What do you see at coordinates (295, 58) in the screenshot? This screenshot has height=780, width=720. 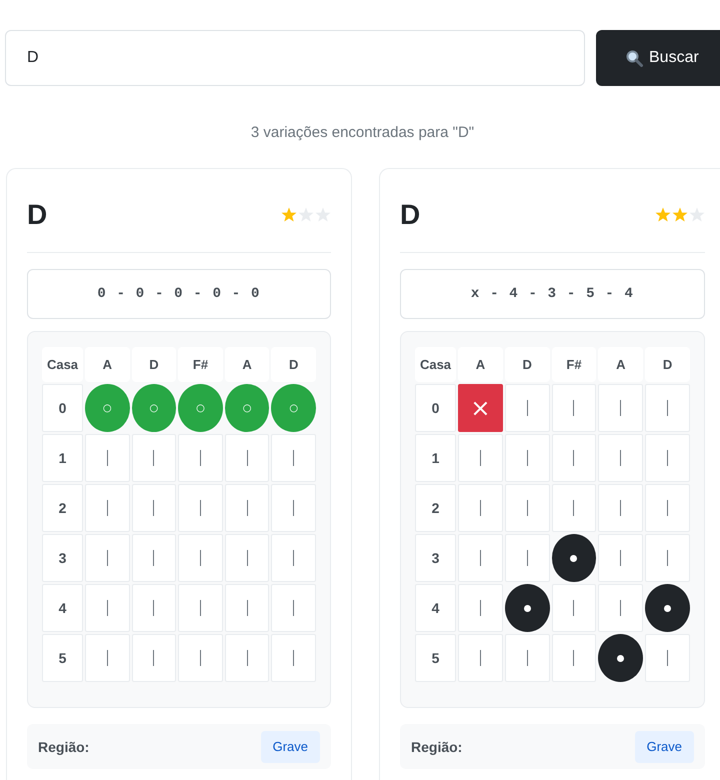 I see `search-field: D` at bounding box center [295, 58].